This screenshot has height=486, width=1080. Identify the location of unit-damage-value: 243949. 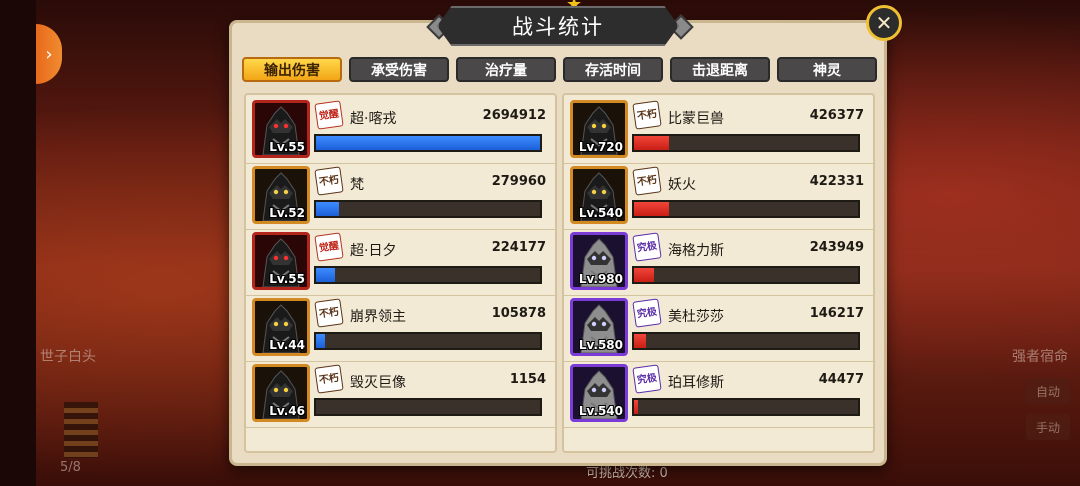
(836, 247).